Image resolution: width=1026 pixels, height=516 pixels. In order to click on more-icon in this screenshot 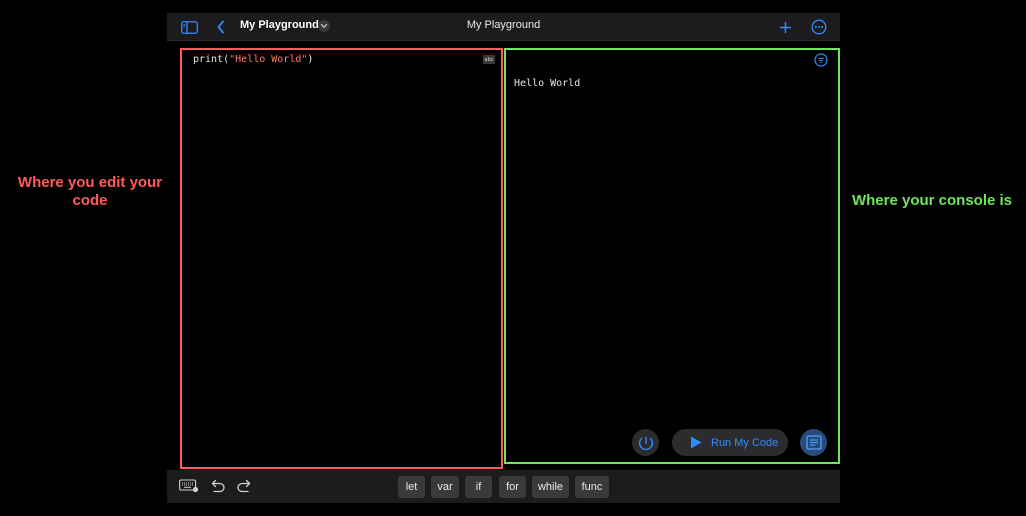, I will do `click(819, 27)`.